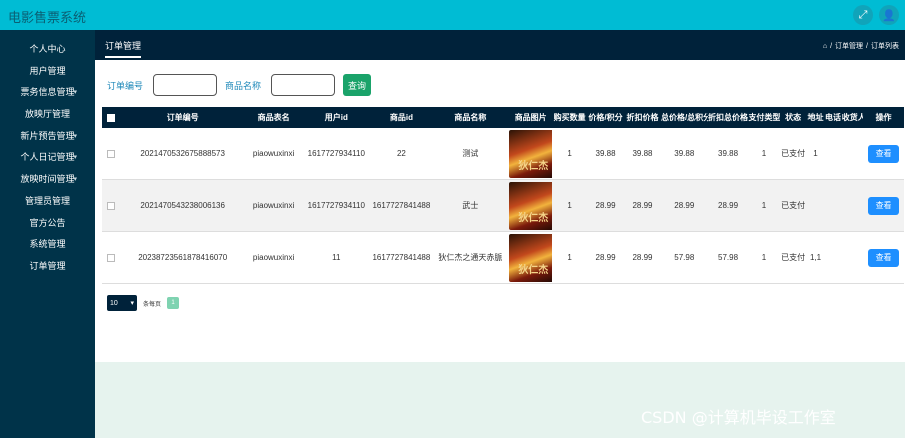  I want to click on breadcrumb: ⌂ / 订单管理 / 订单列表, so click(861, 46).